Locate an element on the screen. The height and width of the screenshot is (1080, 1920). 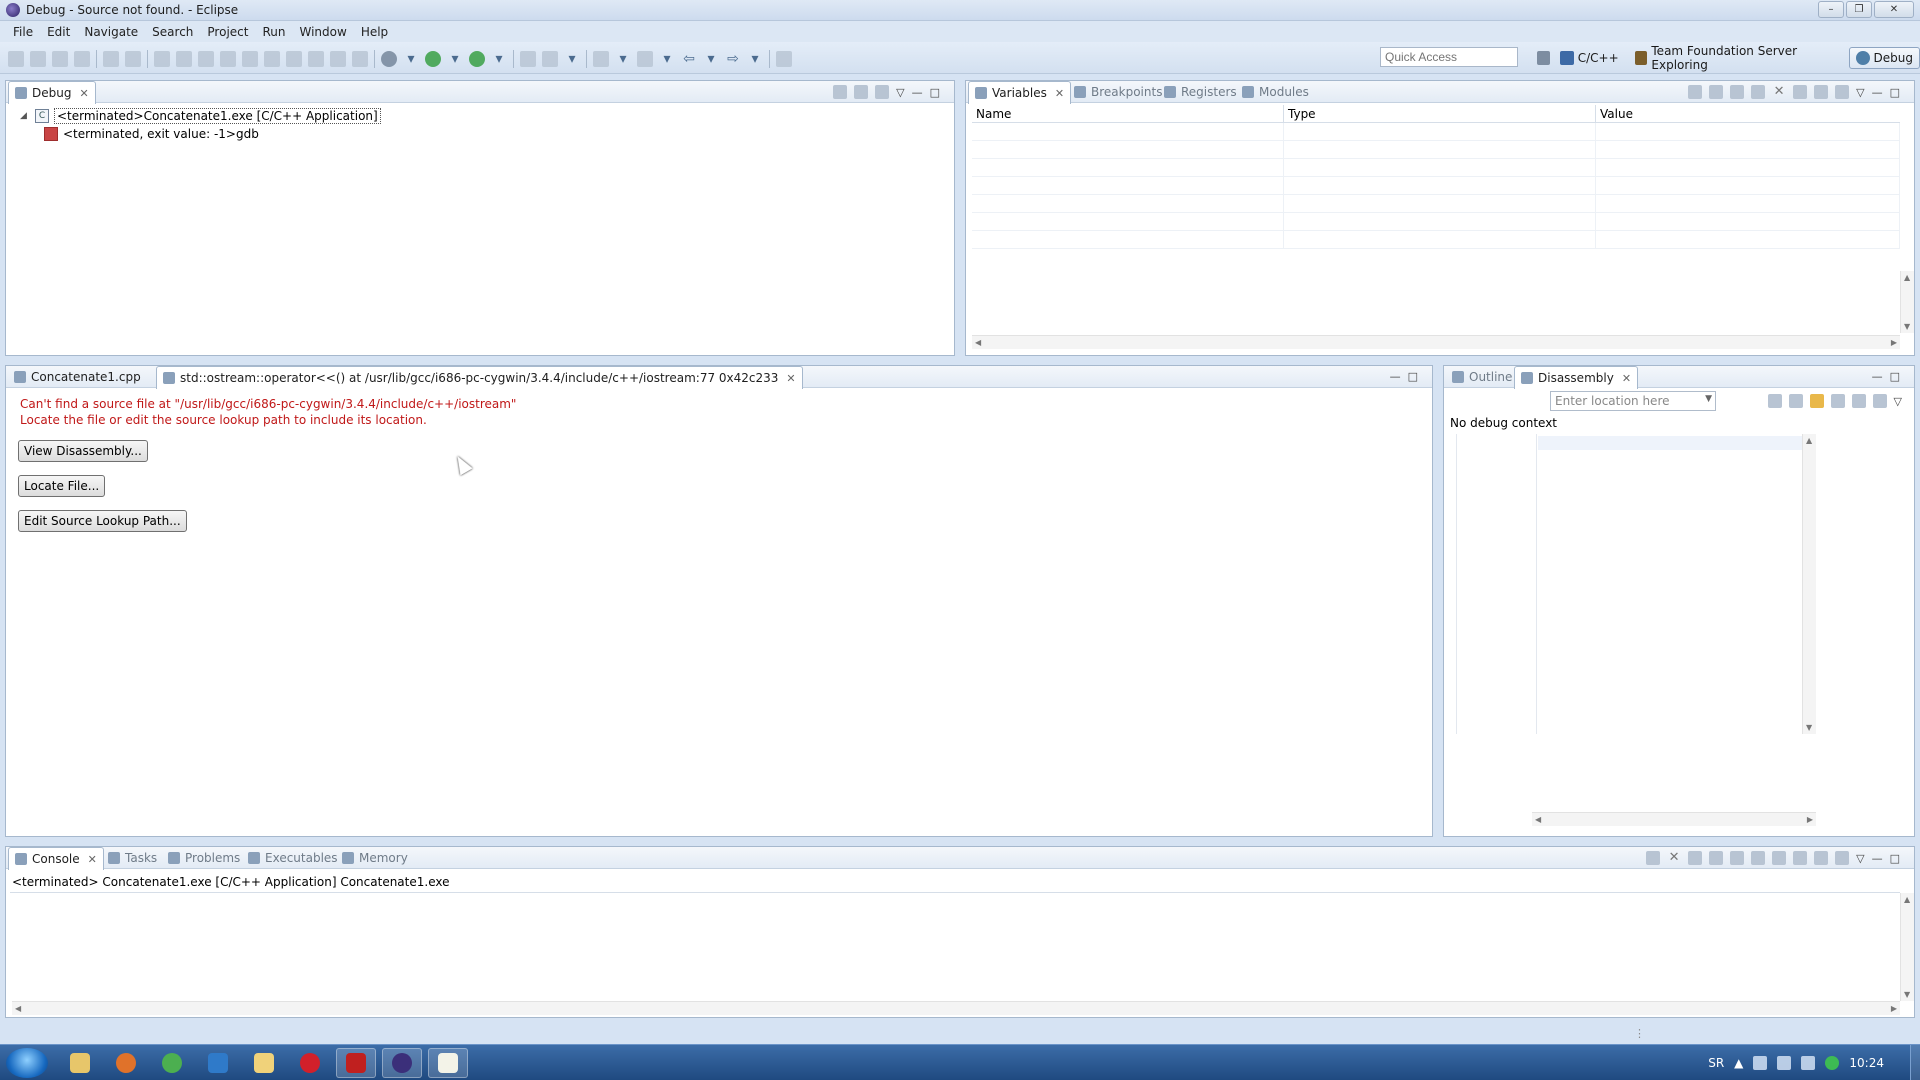
disassembly-content is located at coordinates (1629, 584).